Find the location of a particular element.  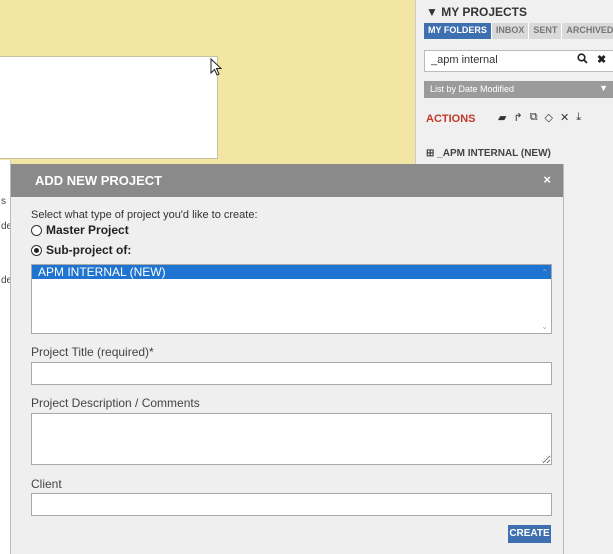

project-description-label: Project Description / Comments is located at coordinates (115, 403).